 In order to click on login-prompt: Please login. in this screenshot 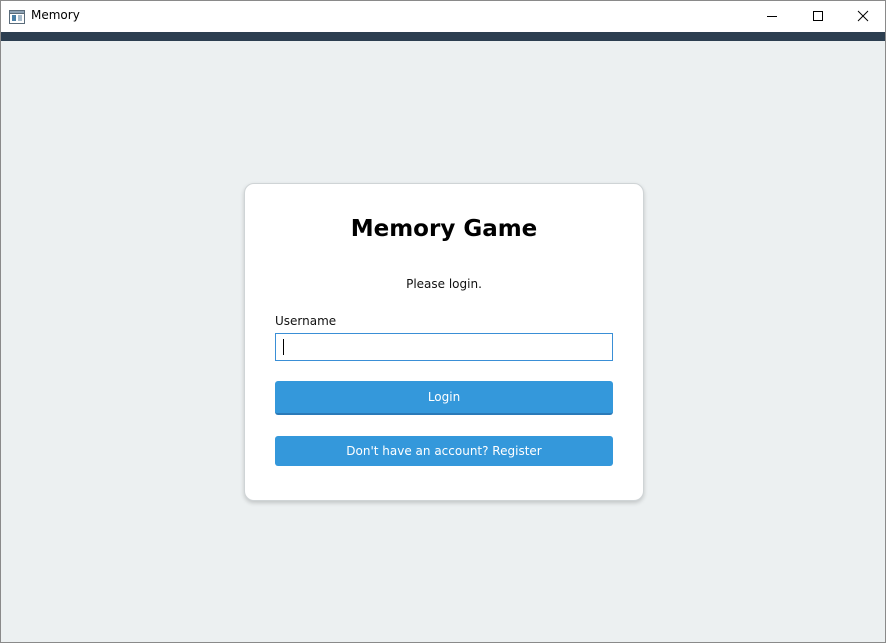, I will do `click(444, 284)`.